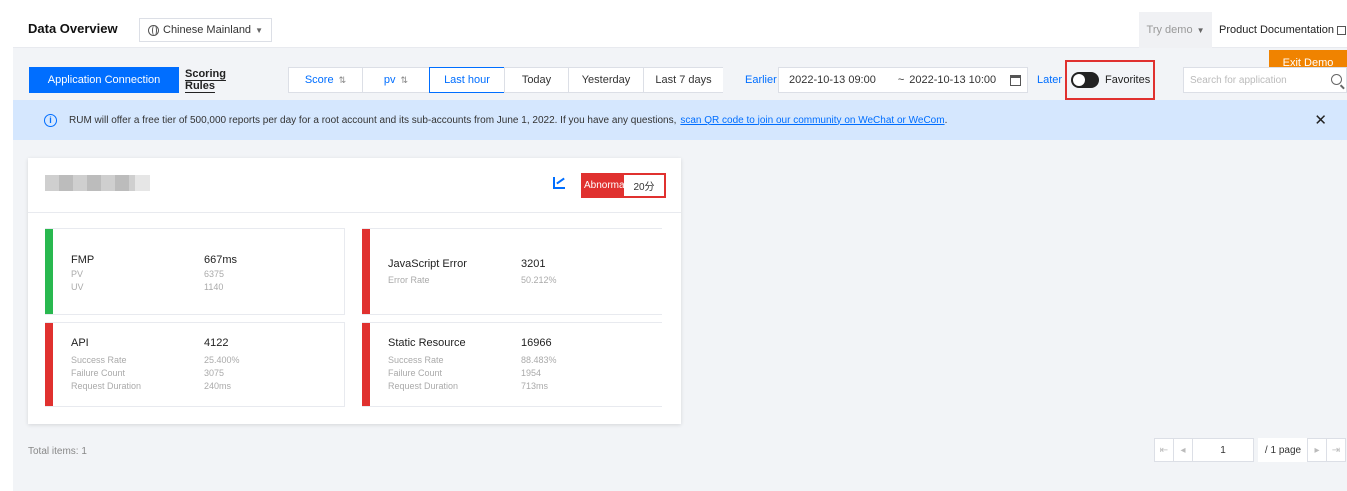 The width and height of the screenshot is (1347, 491). What do you see at coordinates (1336, 450) in the screenshot?
I see `last-page-icon: ⇥` at bounding box center [1336, 450].